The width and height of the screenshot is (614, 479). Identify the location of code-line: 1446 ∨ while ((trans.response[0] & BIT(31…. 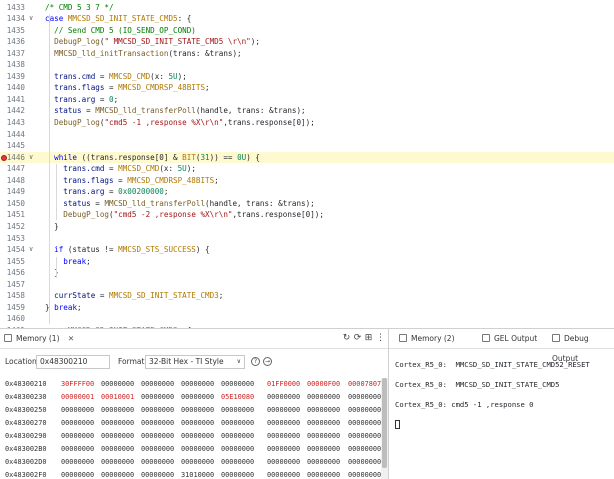
(307, 157).